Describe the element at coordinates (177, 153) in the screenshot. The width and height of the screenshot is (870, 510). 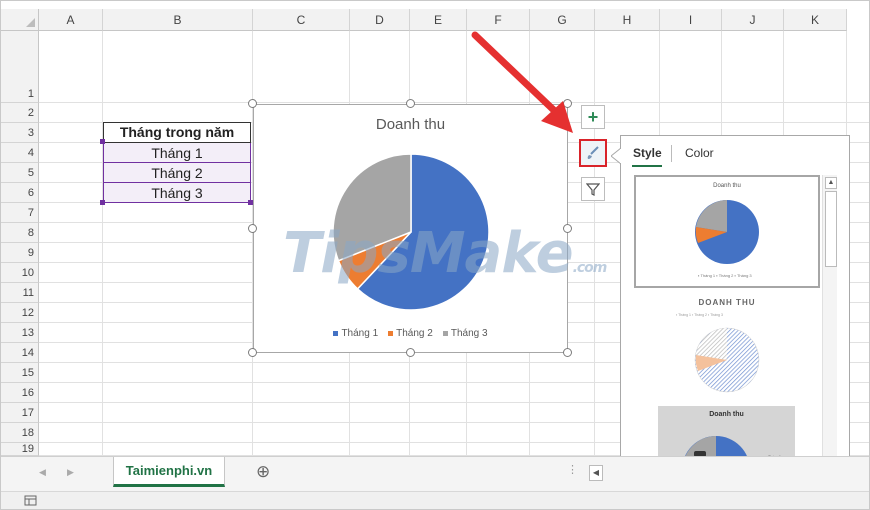
I see `table-cell: Tháng 1` at that location.